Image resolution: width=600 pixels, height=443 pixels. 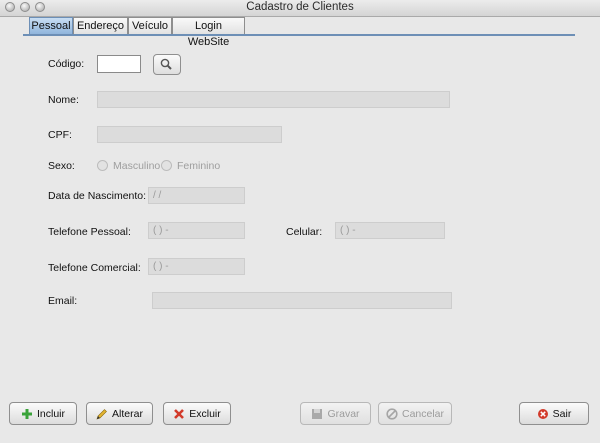 I want to click on window-title: Cadastro de Clientes, so click(x=300, y=7).